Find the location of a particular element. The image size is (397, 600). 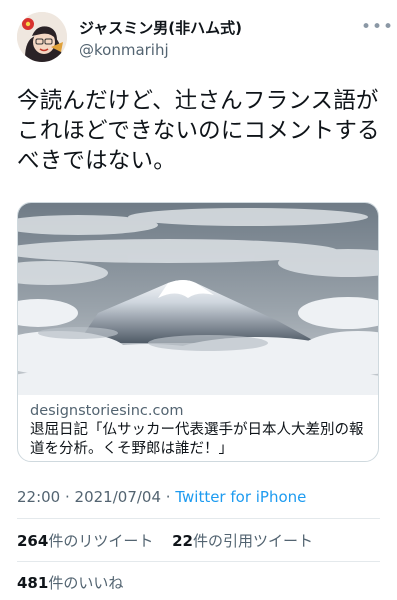

more-icon: ••• is located at coordinates (377, 27).